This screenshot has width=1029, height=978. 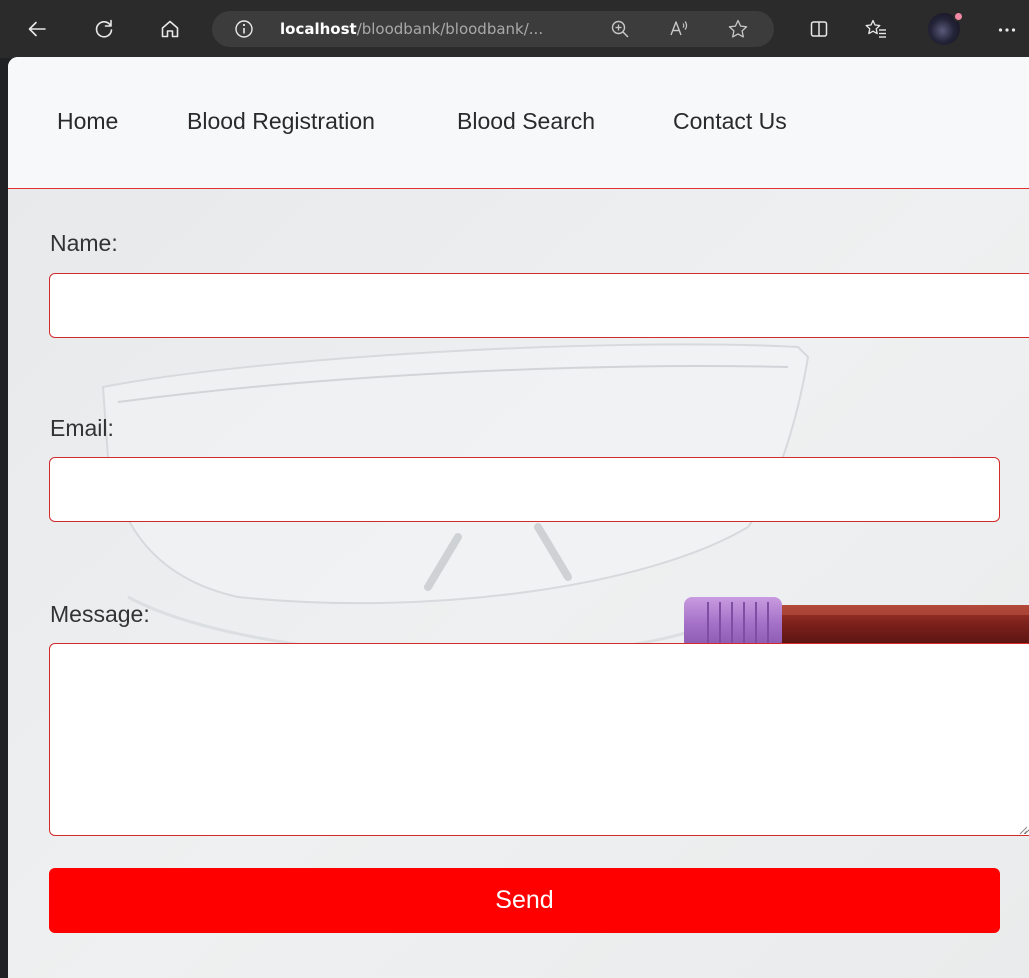 I want to click on name-label: Name:, so click(x=84, y=243).